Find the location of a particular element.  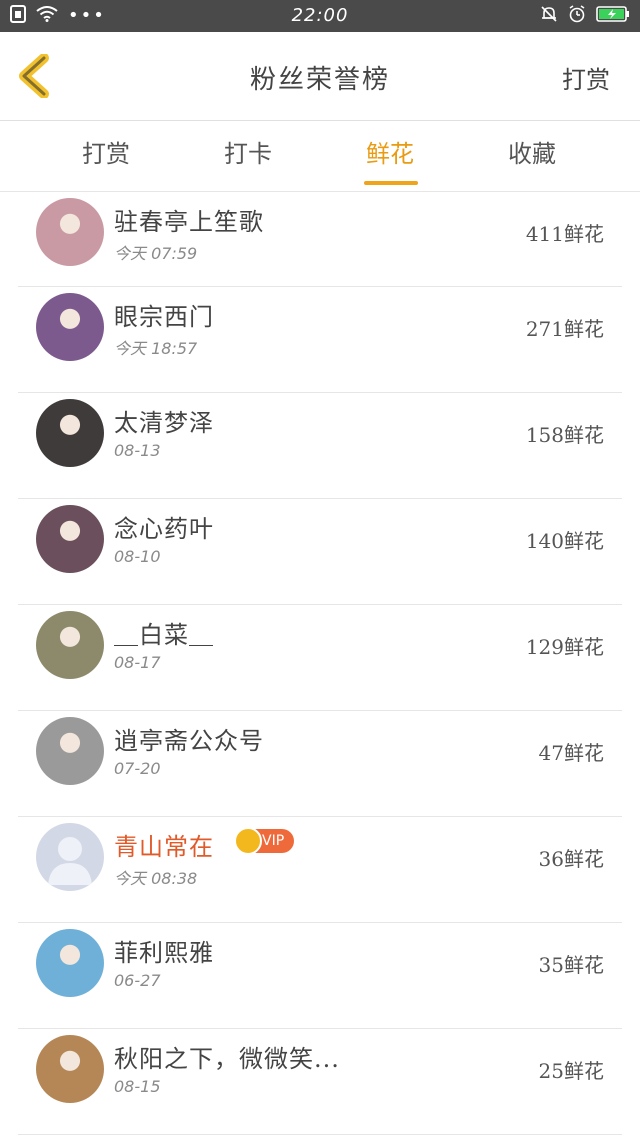

tab-label: 打赏 is located at coordinates (106, 154).